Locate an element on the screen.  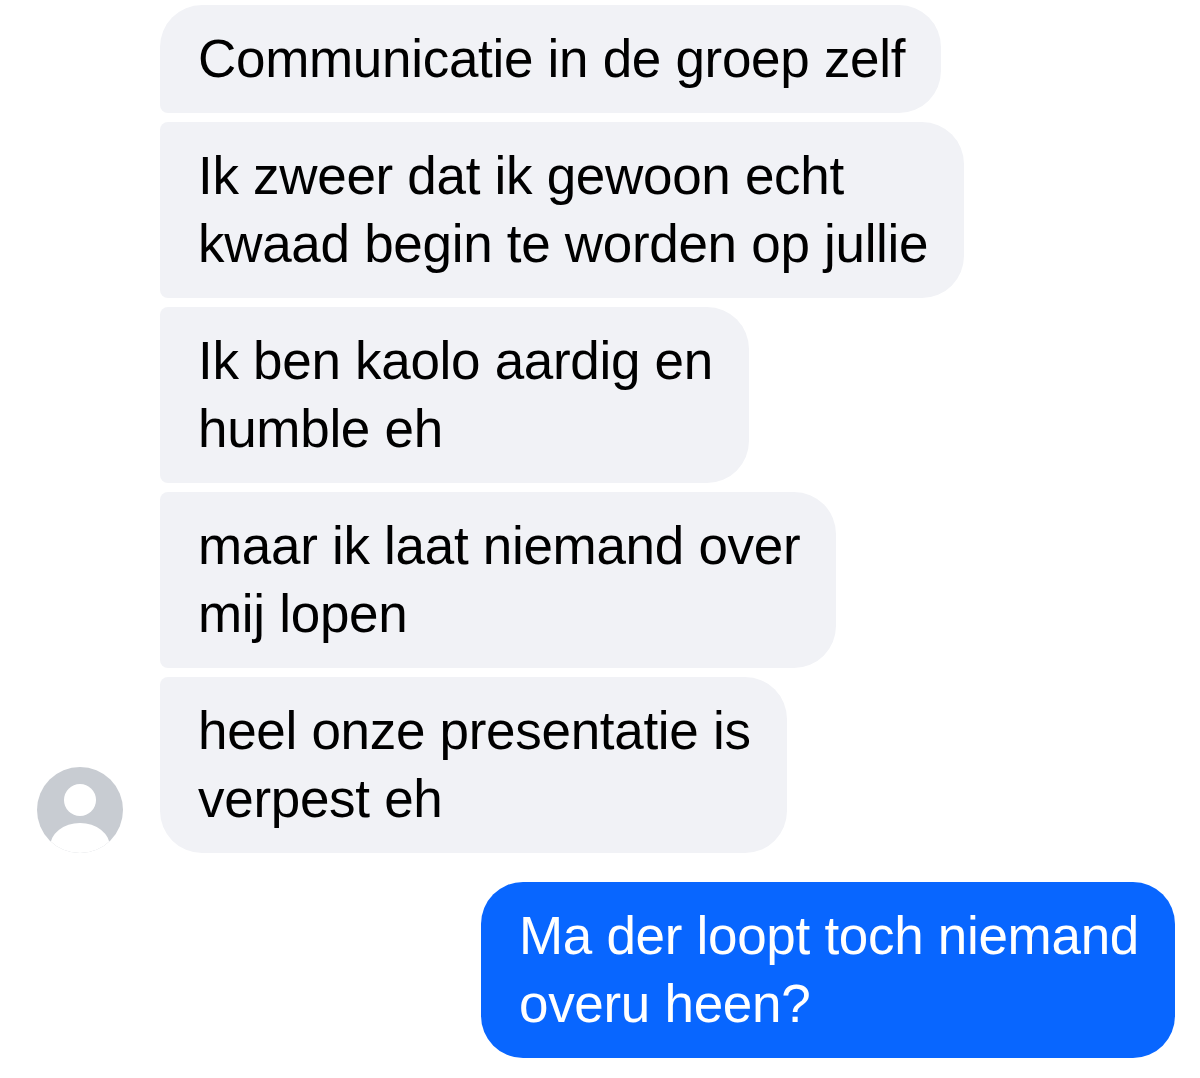
received-message: maar ik laat niemand over mij lopen is located at coordinates (498, 580).